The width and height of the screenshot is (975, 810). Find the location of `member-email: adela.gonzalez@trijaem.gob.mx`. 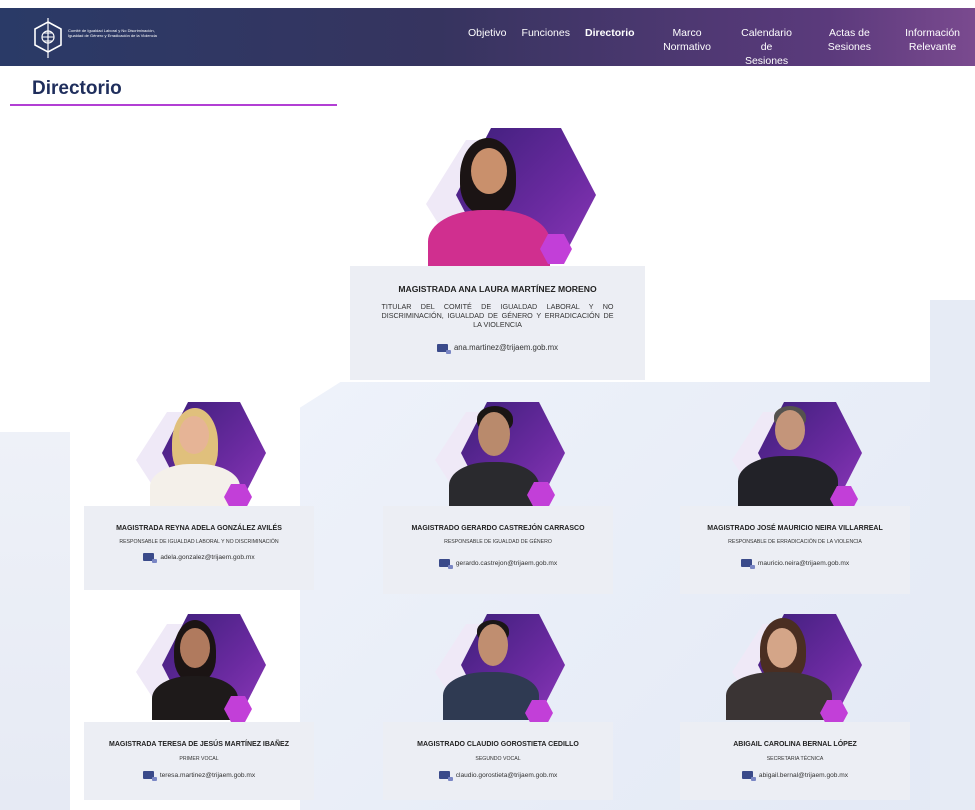

member-email: adela.gonzalez@trijaem.gob.mx is located at coordinates (207, 557).